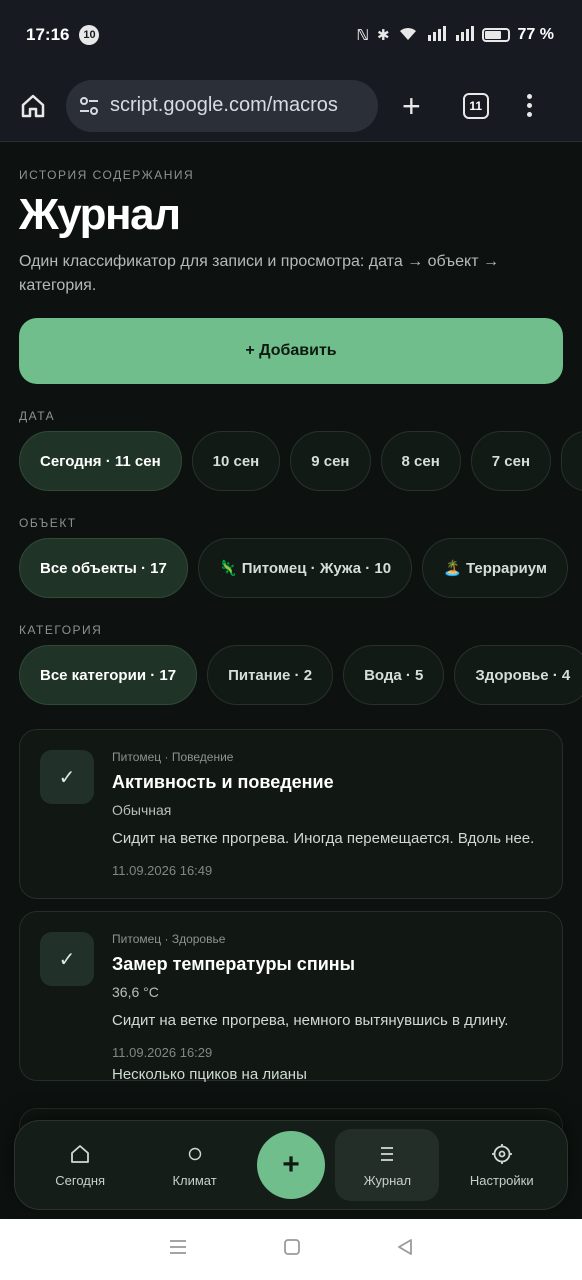 This screenshot has width=582, height=1280. I want to click on bottom-navigation: Сегодня Климат + Журнал Настройки, so click(291, 1165).